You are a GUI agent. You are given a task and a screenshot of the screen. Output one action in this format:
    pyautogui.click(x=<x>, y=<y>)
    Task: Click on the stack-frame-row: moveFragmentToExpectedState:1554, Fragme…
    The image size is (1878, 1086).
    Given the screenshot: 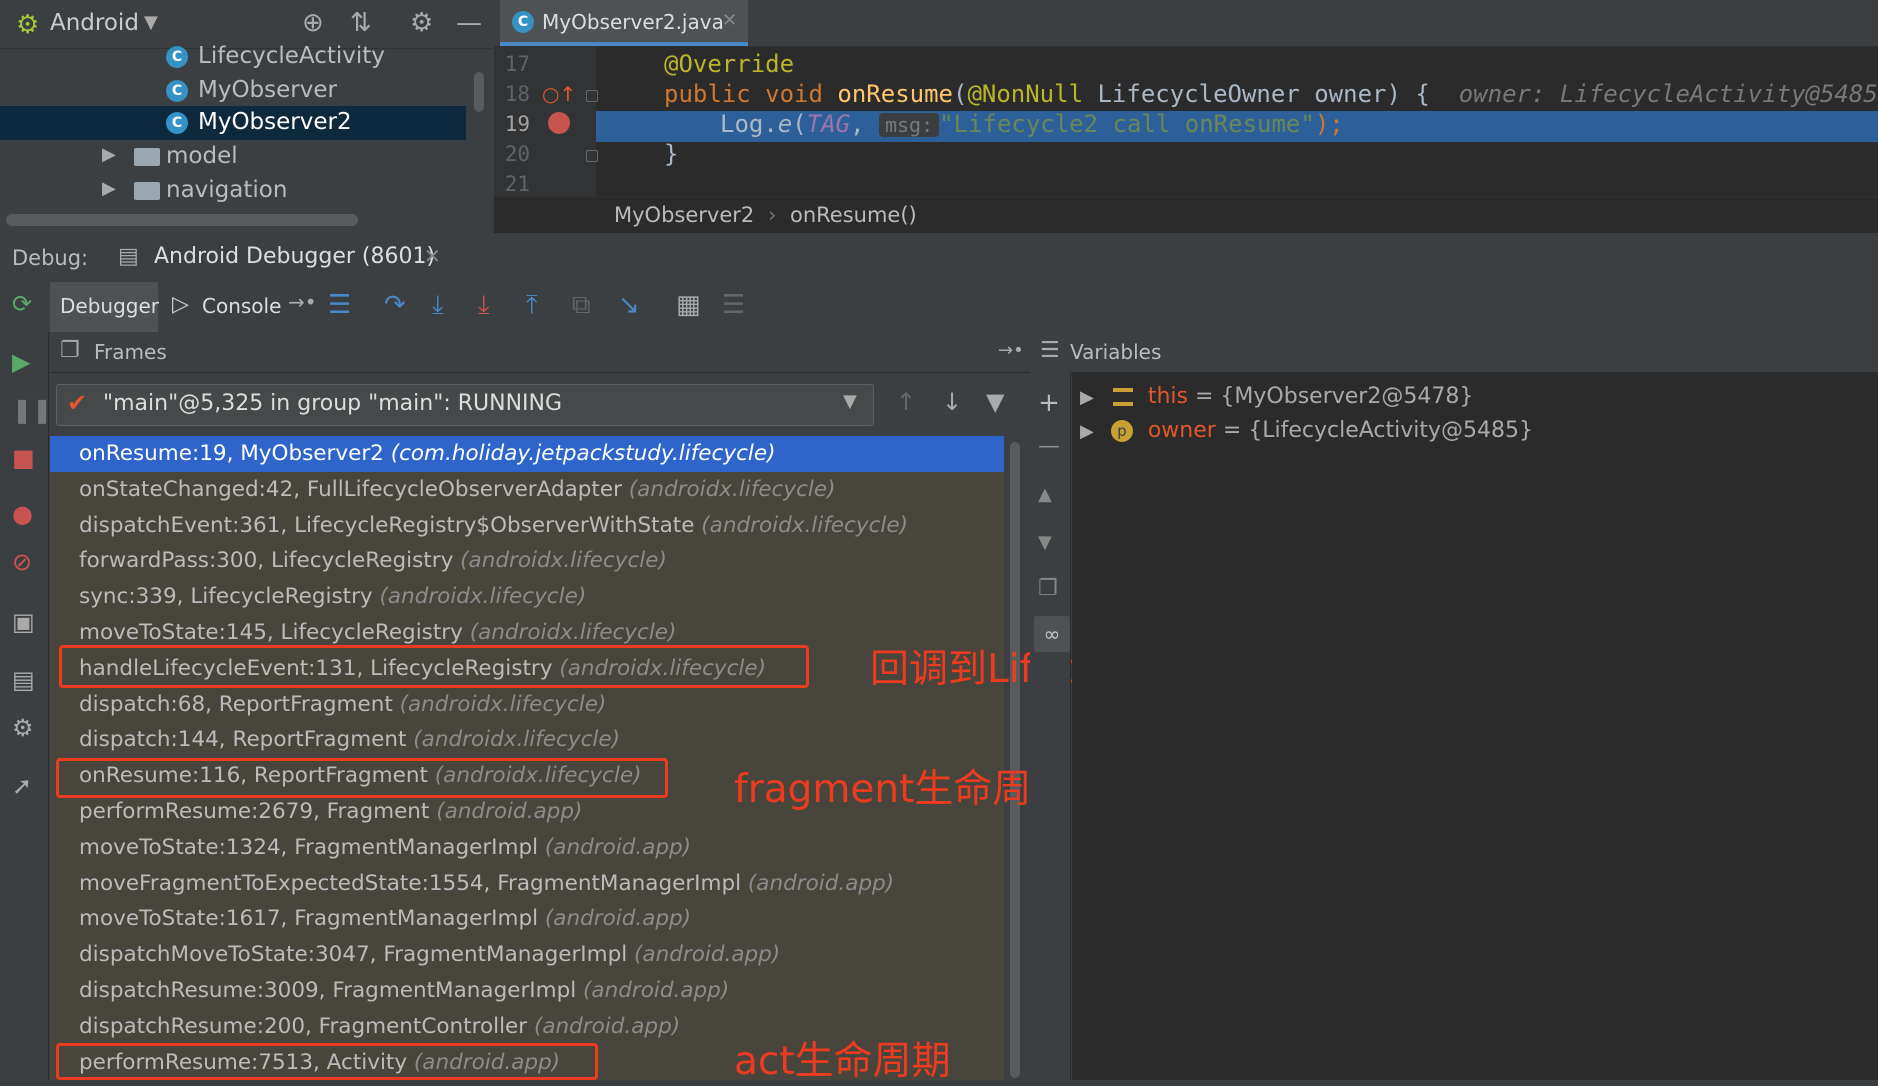 What is the action you would take?
    pyautogui.click(x=527, y=884)
    